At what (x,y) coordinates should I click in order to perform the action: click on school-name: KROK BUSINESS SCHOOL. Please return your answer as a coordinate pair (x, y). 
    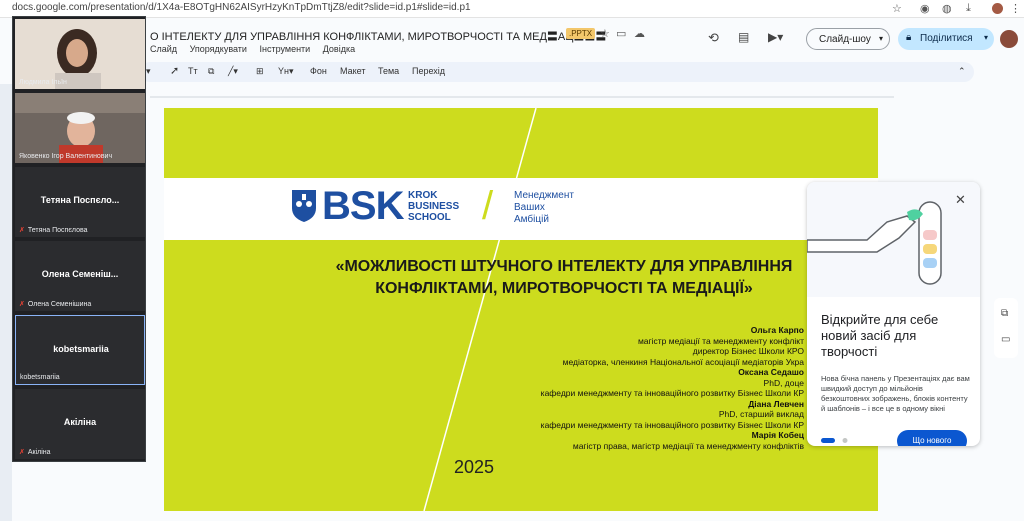
    Looking at the image, I should click on (433, 206).